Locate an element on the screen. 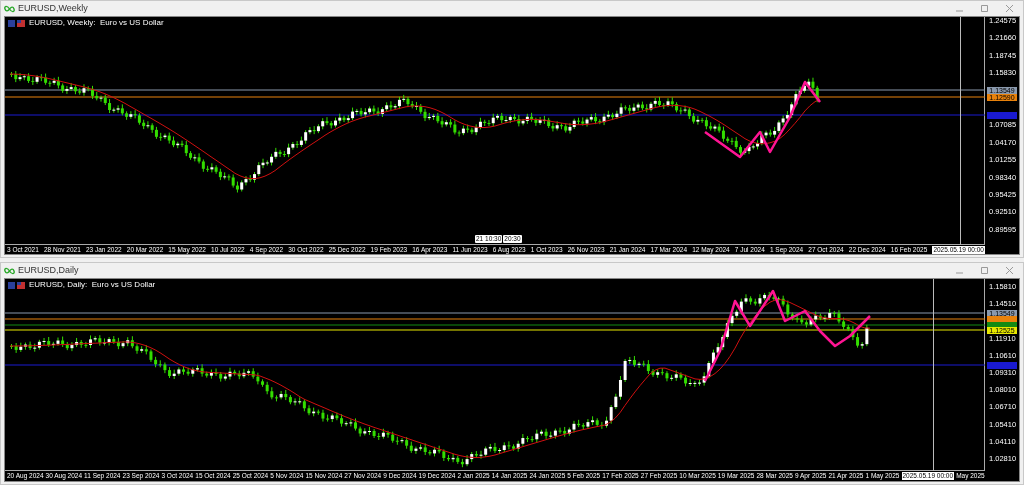 The height and width of the screenshot is (485, 1024). chart-title: EURUSD, Weekly: Euro vs US Dollar is located at coordinates (96, 23).